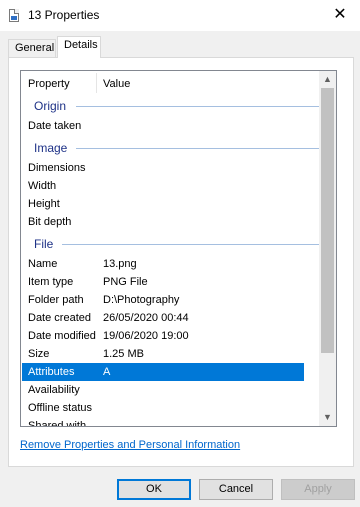 The width and height of the screenshot is (360, 507). I want to click on property-name: Dimensions, so click(57, 168).